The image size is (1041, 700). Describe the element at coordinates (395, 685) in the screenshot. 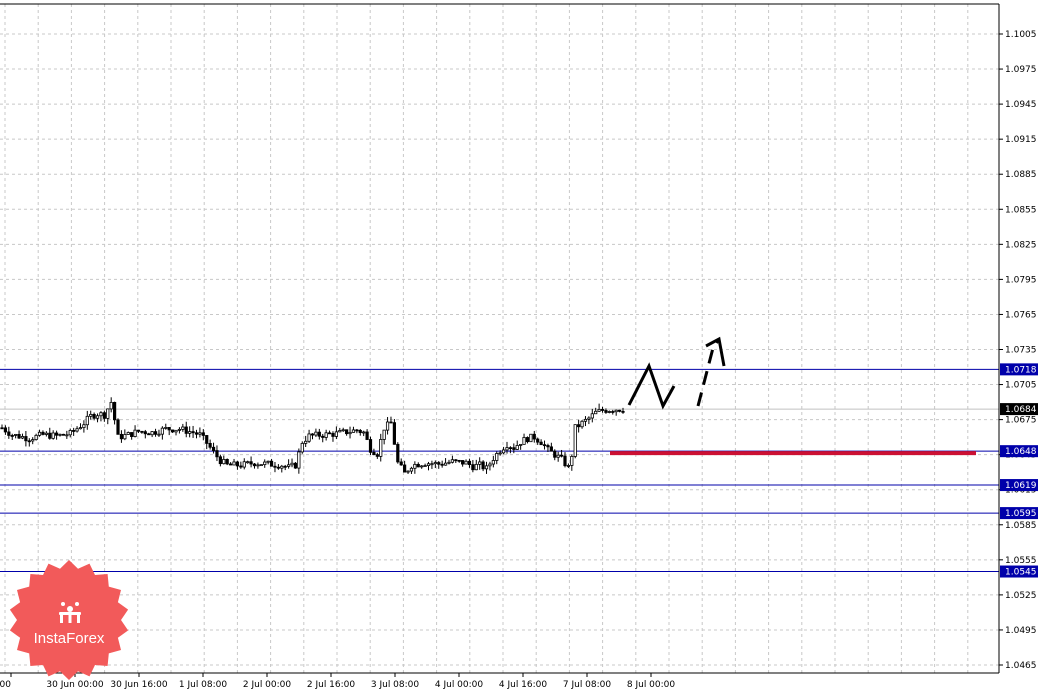

I see `time-tick-label: 3 Jul 08:00` at that location.